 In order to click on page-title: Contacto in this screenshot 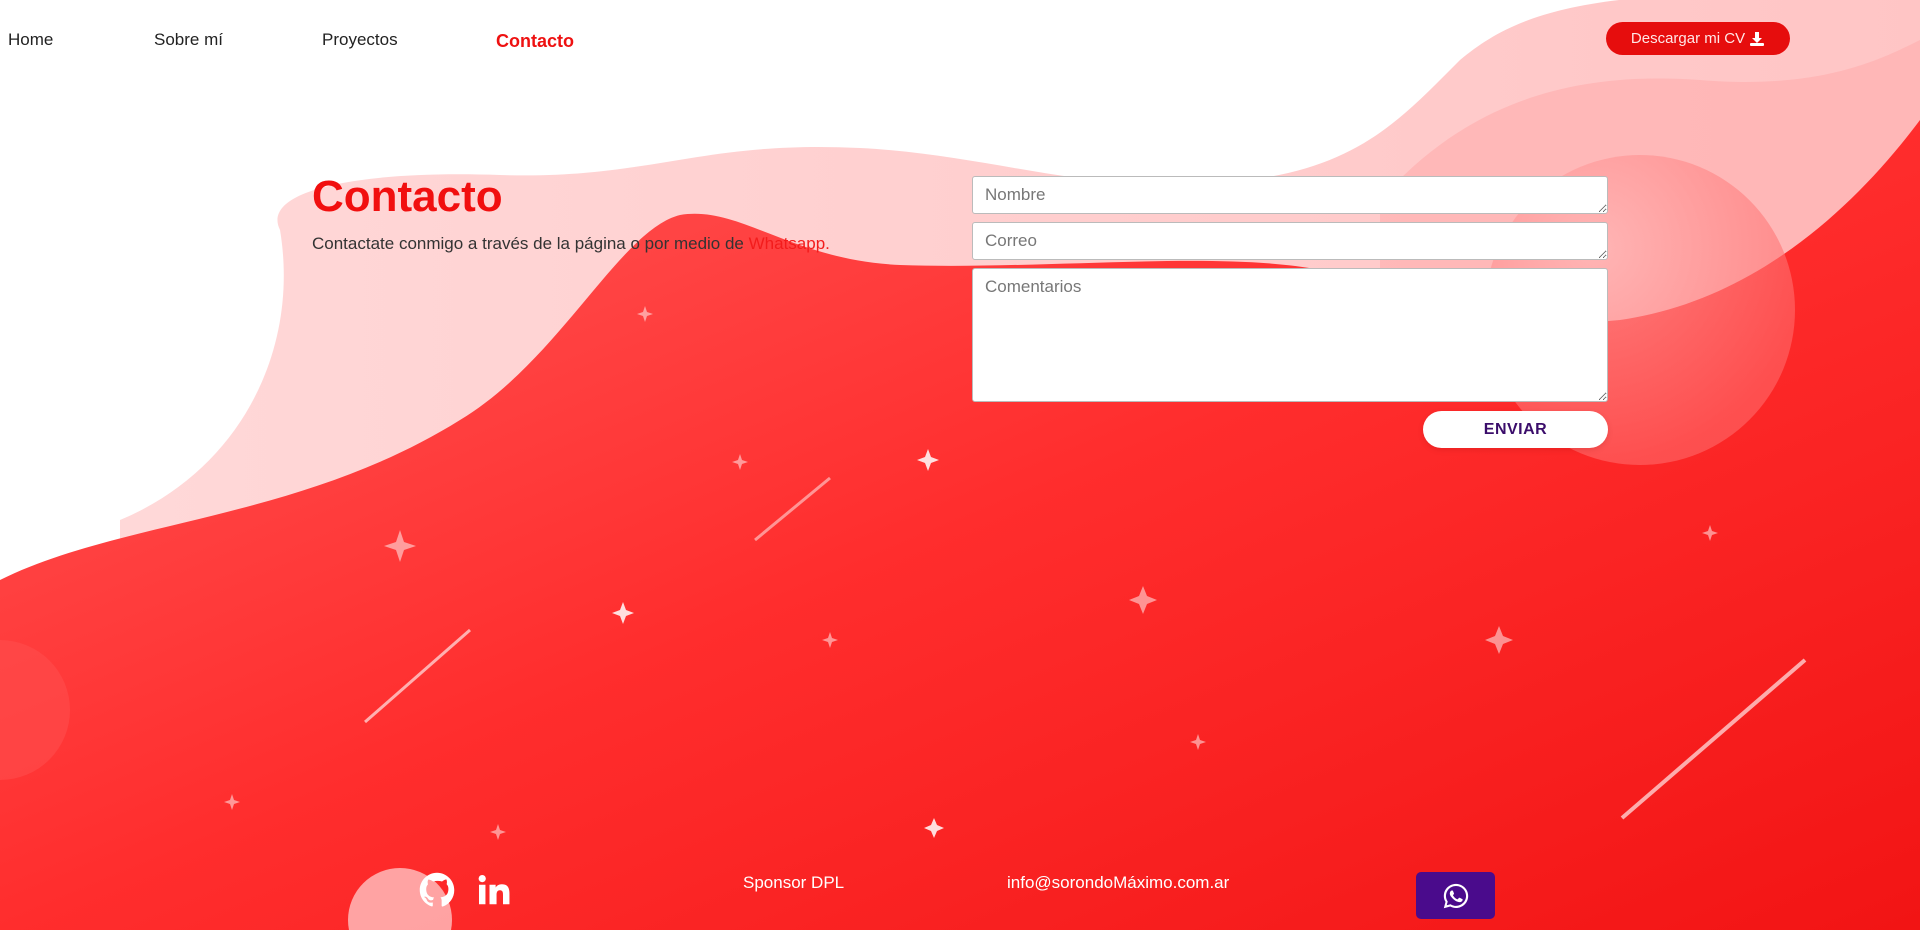, I will do `click(407, 196)`.